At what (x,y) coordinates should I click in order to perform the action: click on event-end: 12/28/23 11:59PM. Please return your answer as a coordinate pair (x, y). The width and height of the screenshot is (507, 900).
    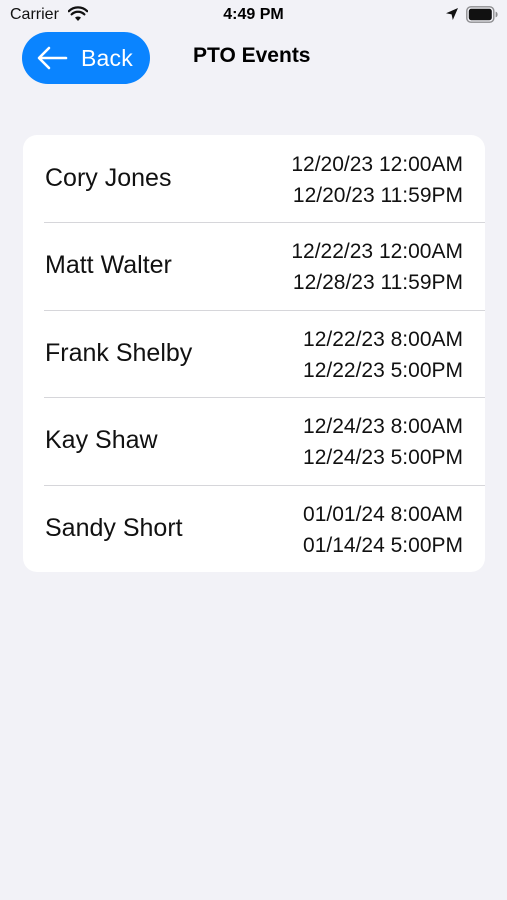
    Looking at the image, I should click on (377, 283).